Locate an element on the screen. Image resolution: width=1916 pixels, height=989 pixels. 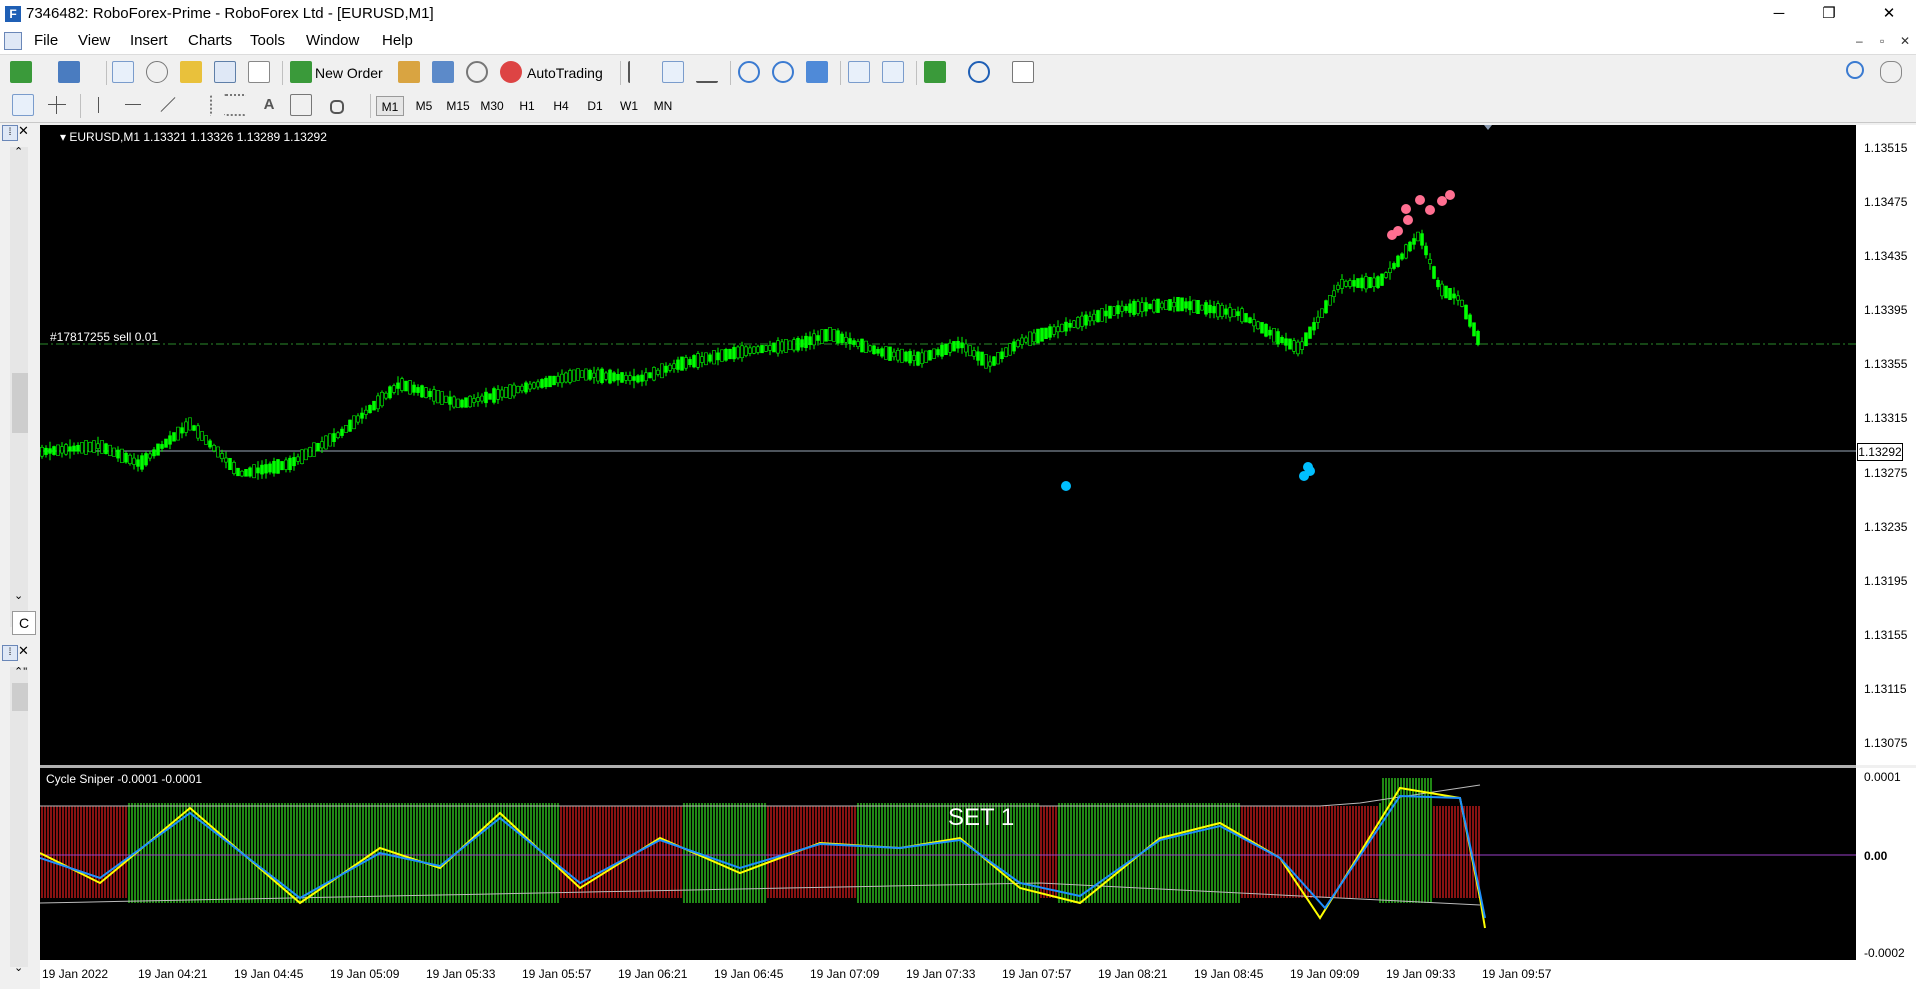
new-order-icon is located at coordinates (301, 72).